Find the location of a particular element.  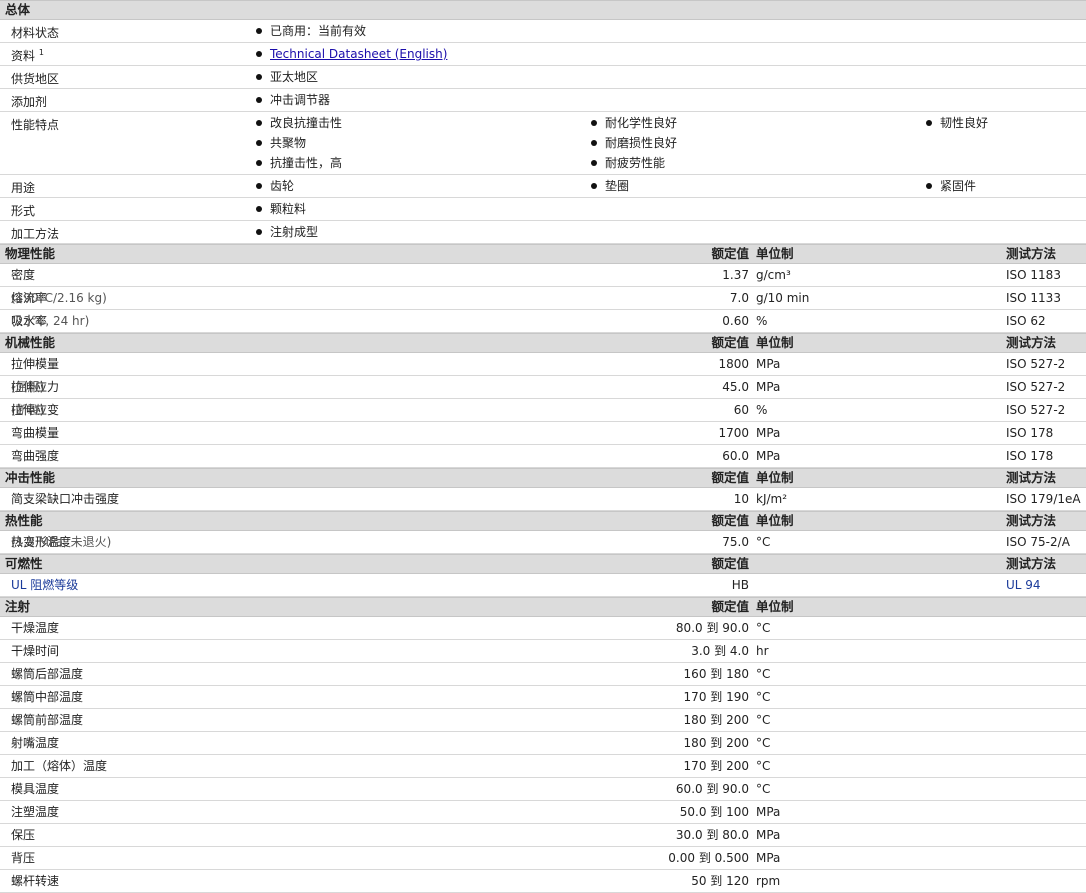

bullet-item: 亚太地区 is located at coordinates (287, 80).